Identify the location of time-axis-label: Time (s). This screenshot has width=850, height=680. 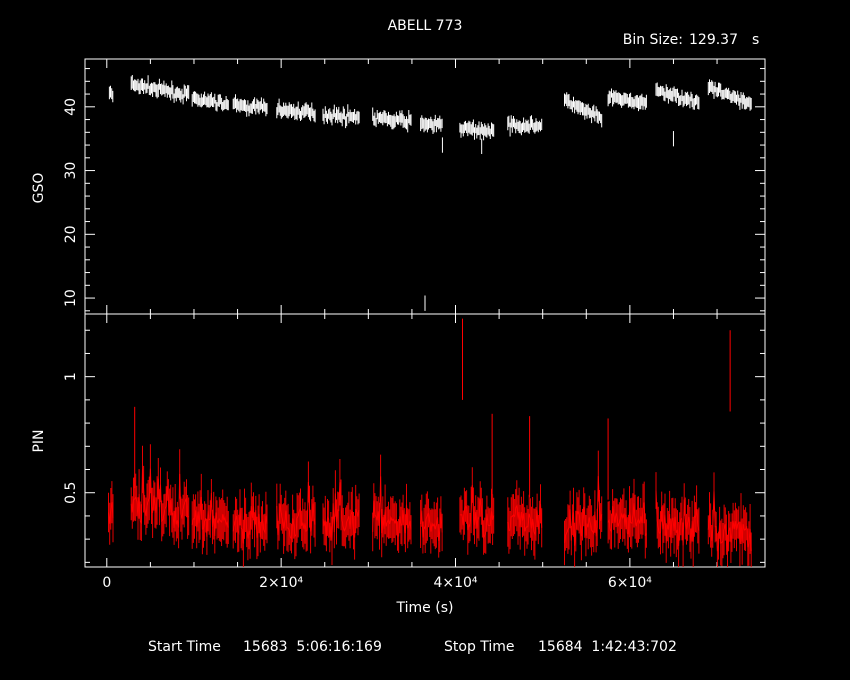
(425, 608).